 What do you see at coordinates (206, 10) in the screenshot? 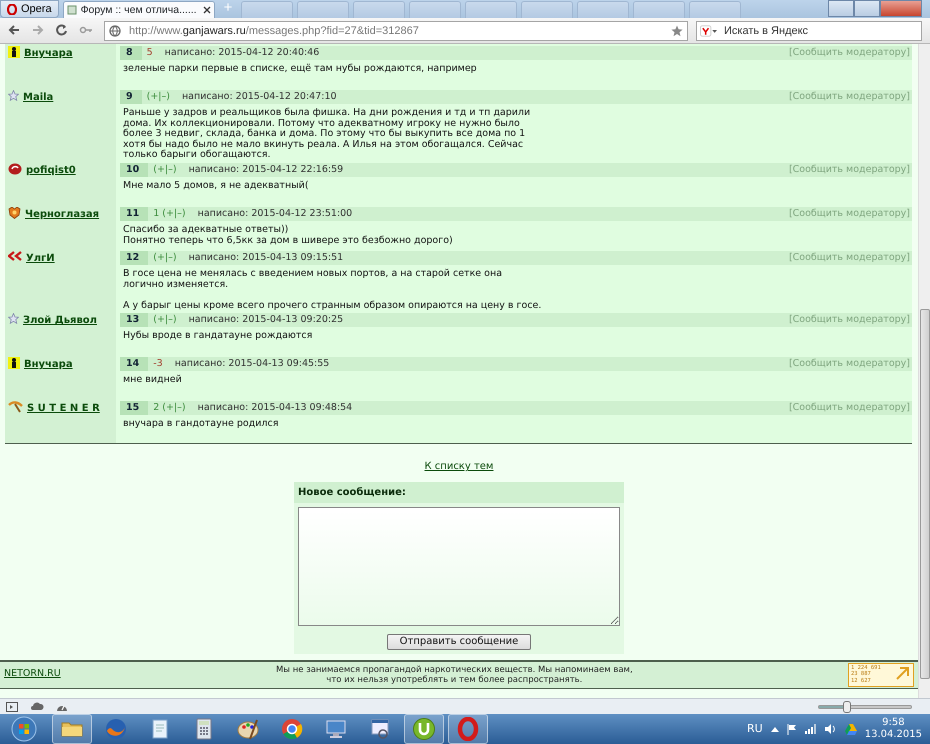
I see `close-icon` at bounding box center [206, 10].